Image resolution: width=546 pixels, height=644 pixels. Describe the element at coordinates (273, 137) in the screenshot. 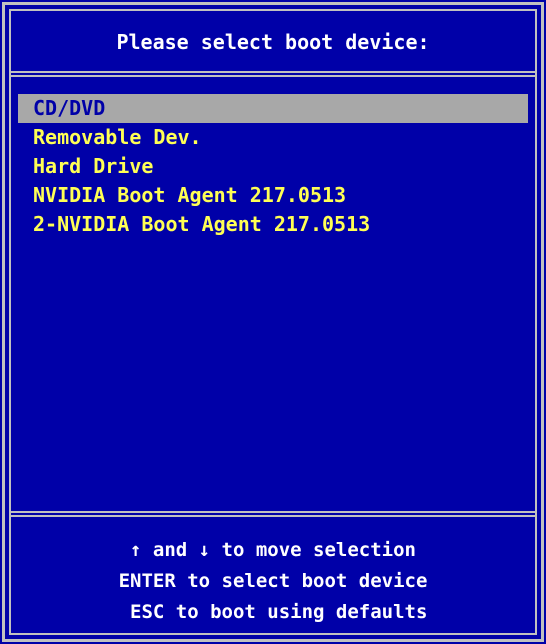

I see `boot-device-item-removable: Removable Dev.` at that location.